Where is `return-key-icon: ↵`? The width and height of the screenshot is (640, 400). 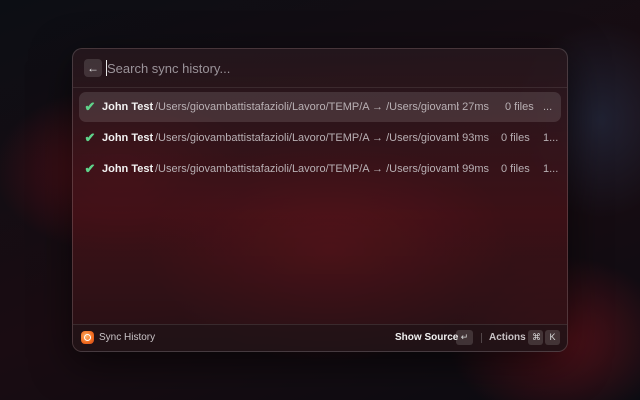
return-key-icon: ↵ is located at coordinates (464, 337).